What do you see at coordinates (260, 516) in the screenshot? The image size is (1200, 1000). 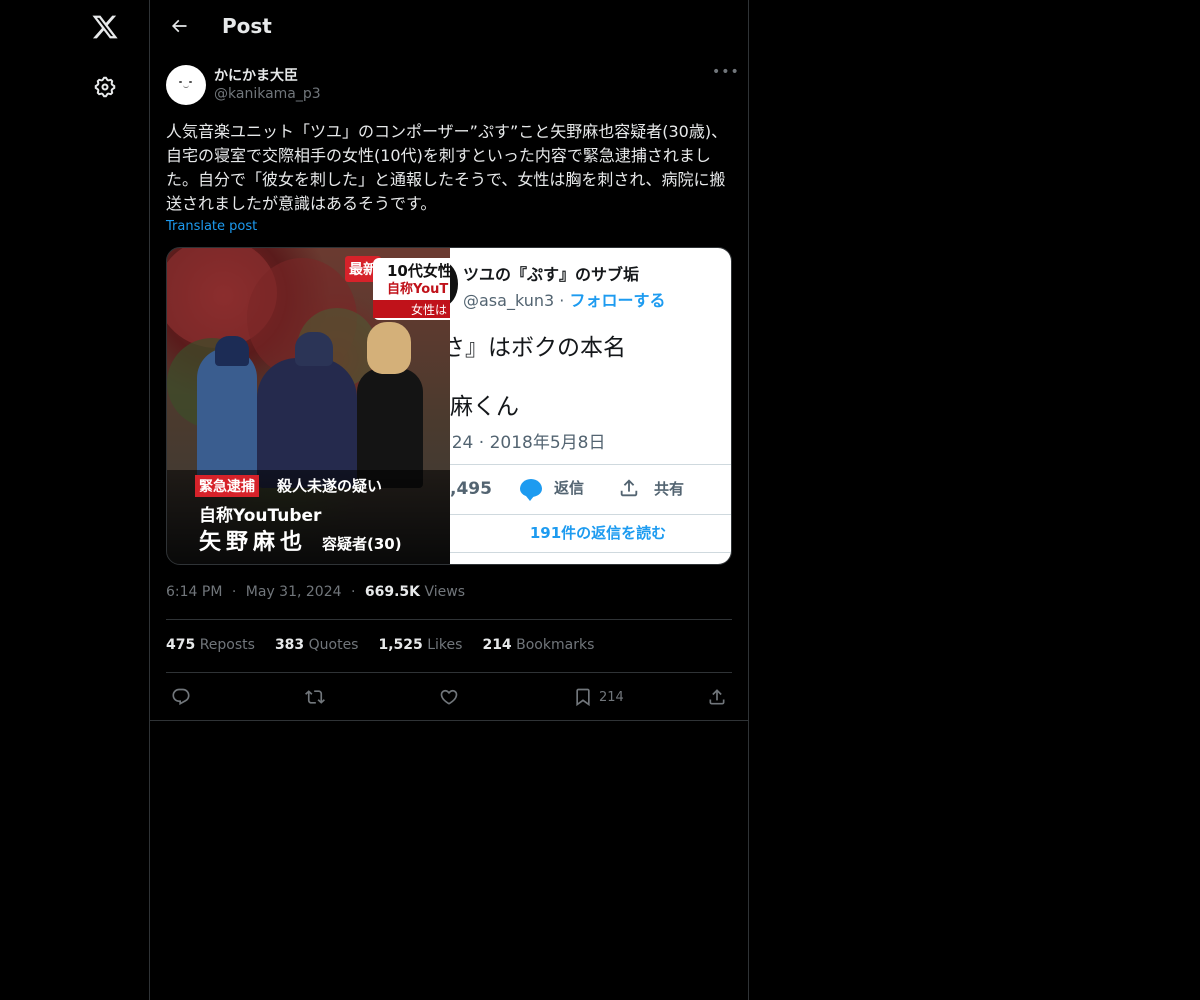 I see `caption-line-2: 自称YouTuber` at bounding box center [260, 516].